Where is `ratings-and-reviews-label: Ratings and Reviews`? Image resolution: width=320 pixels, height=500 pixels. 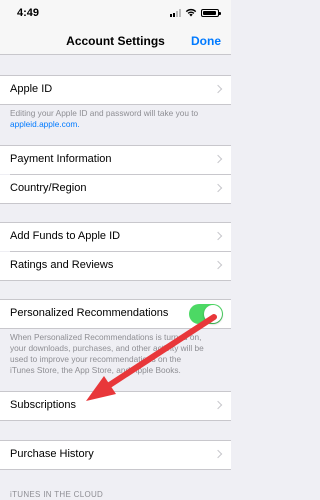
ratings-and-reviews-label: Ratings and Reviews is located at coordinates (62, 265).